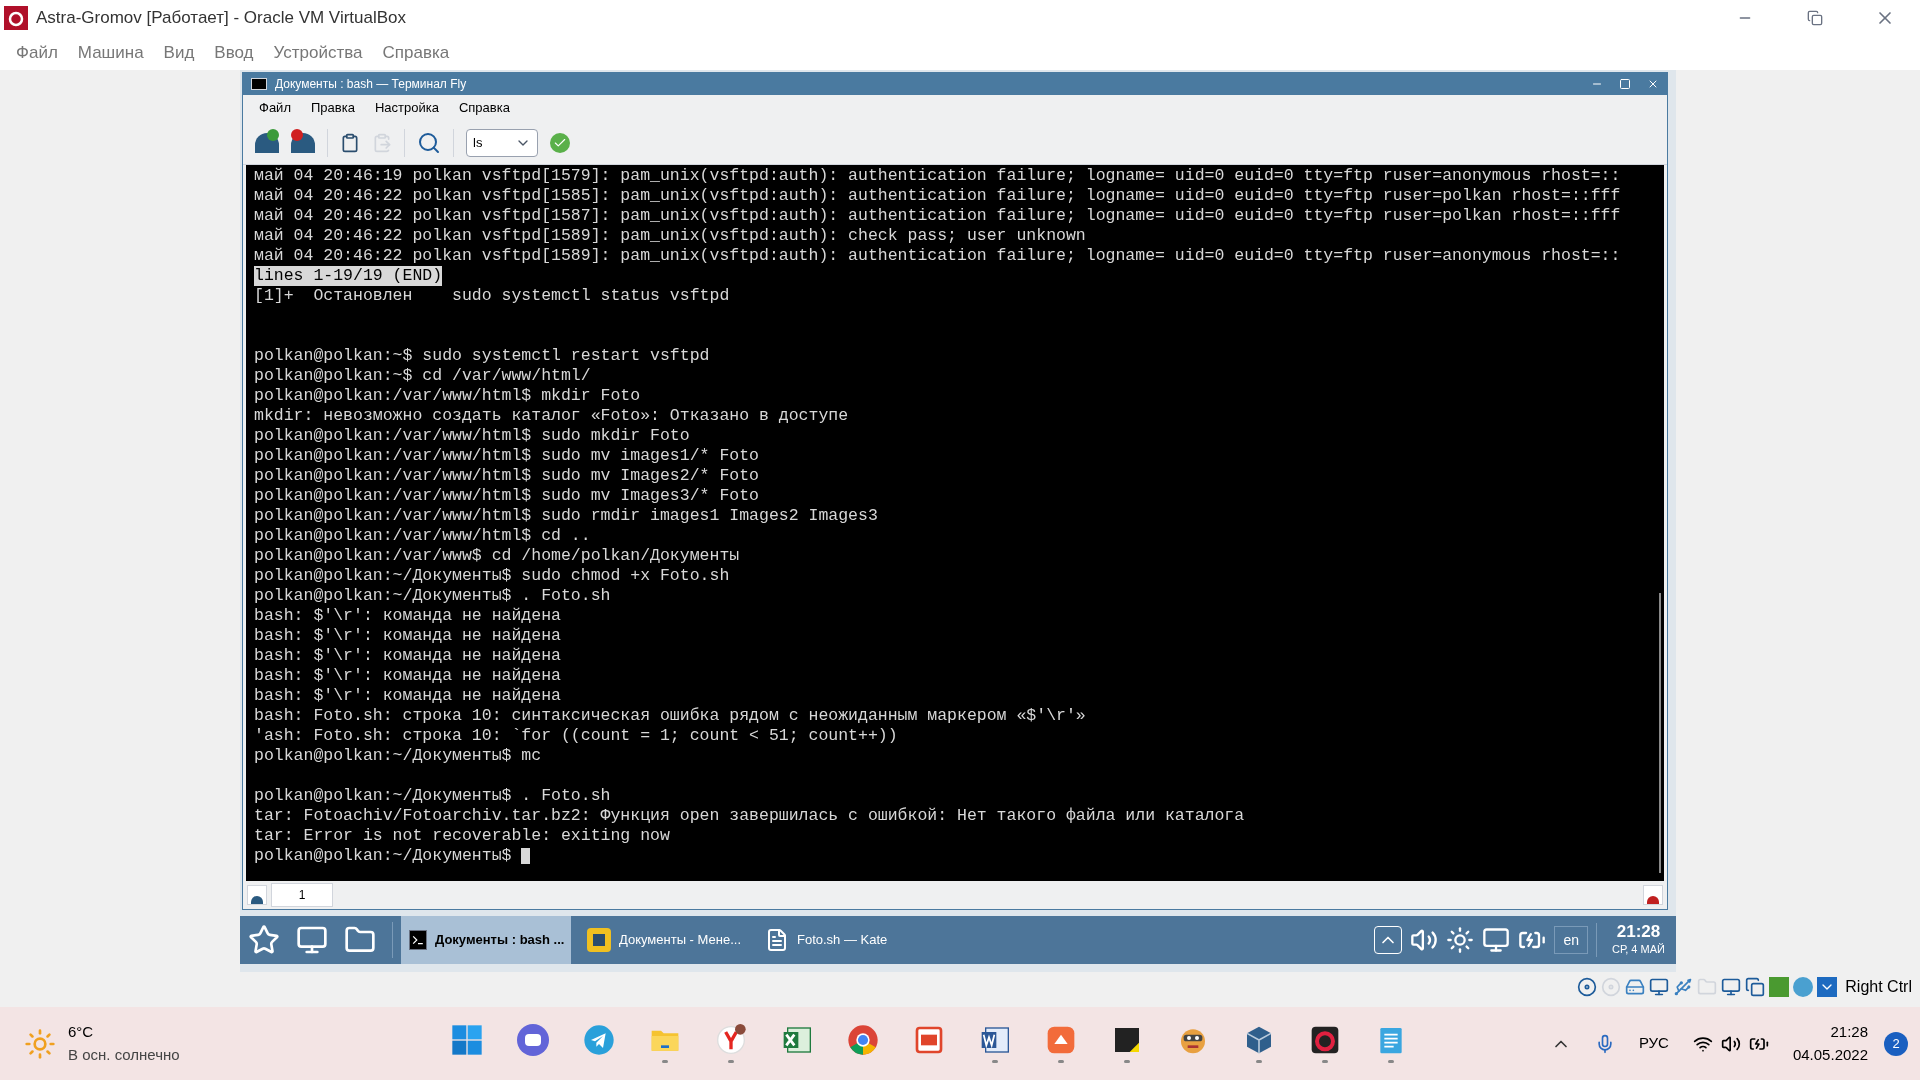  What do you see at coordinates (332, 108) in the screenshot?
I see `menu-item: Правка` at bounding box center [332, 108].